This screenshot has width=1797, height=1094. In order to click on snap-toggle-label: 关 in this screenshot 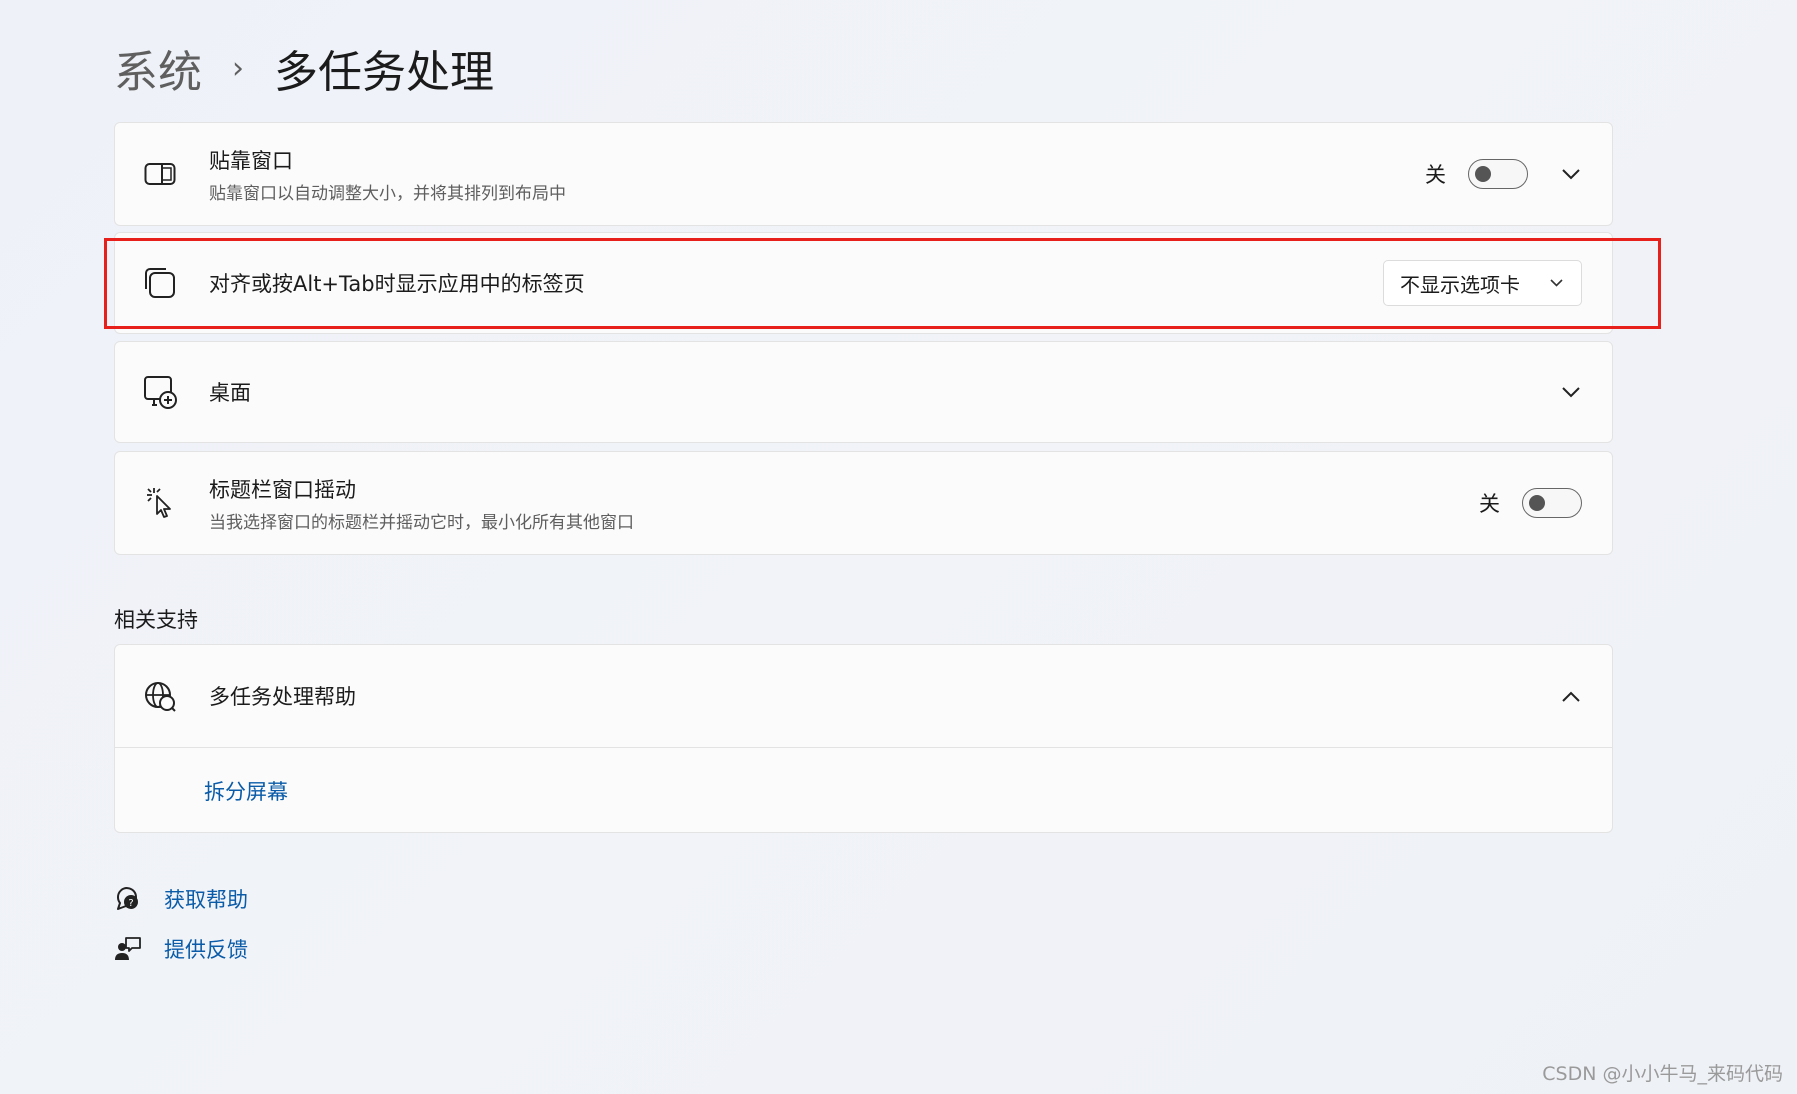, I will do `click(1435, 175)`.